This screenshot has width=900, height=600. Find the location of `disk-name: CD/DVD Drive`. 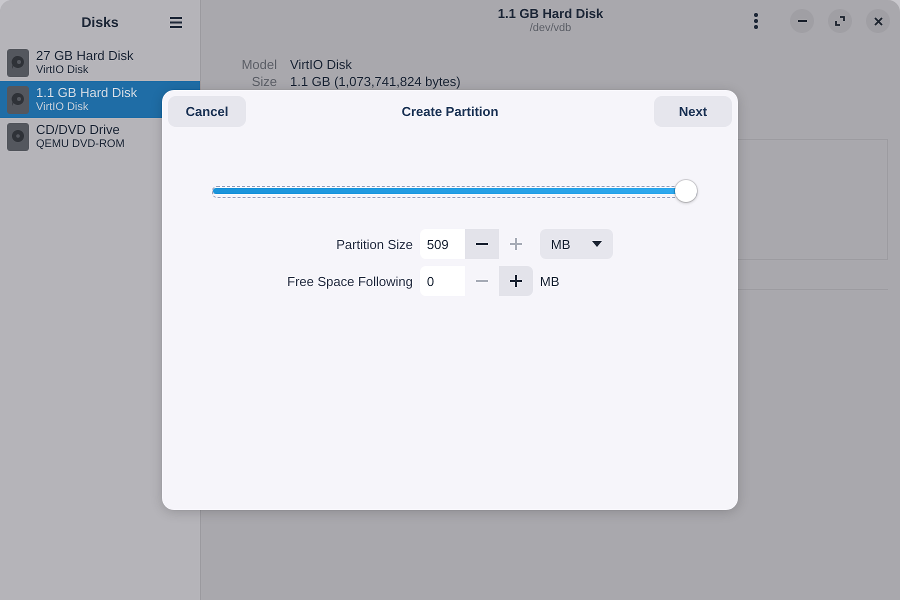

disk-name: CD/DVD Drive is located at coordinates (78, 129).